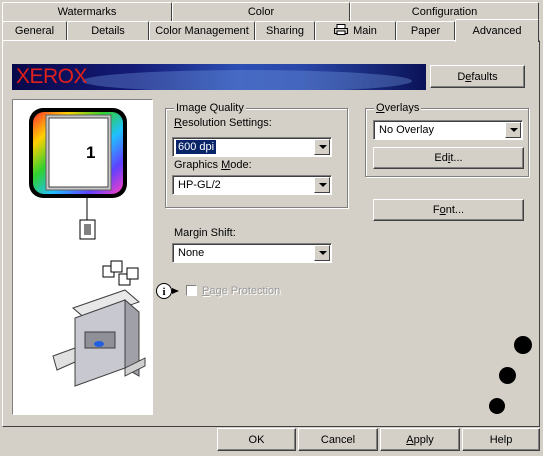 The height and width of the screenshot is (456, 543). Describe the element at coordinates (497, 30) in the screenshot. I see `tab-advanced: Advanced` at that location.